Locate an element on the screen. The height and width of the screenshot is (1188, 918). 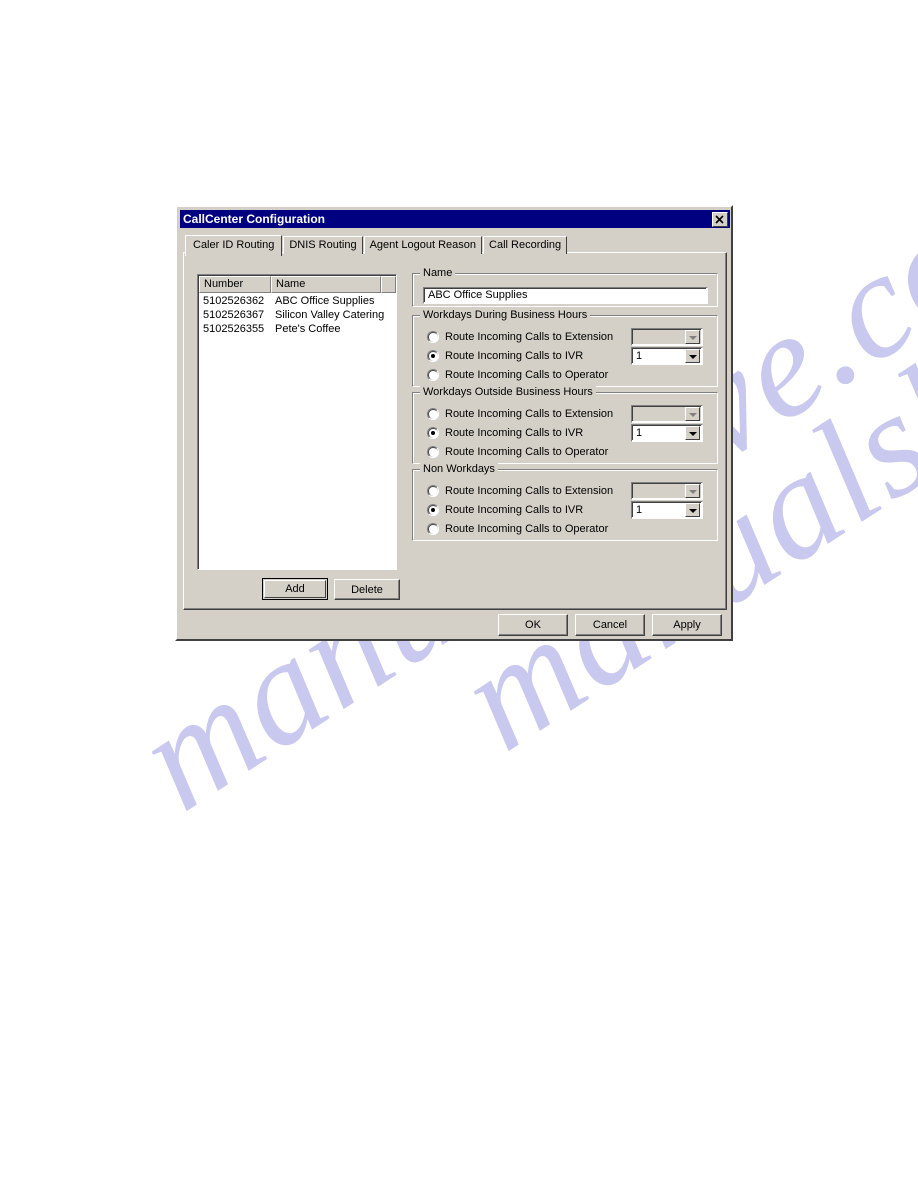
close-button is located at coordinates (720, 219).